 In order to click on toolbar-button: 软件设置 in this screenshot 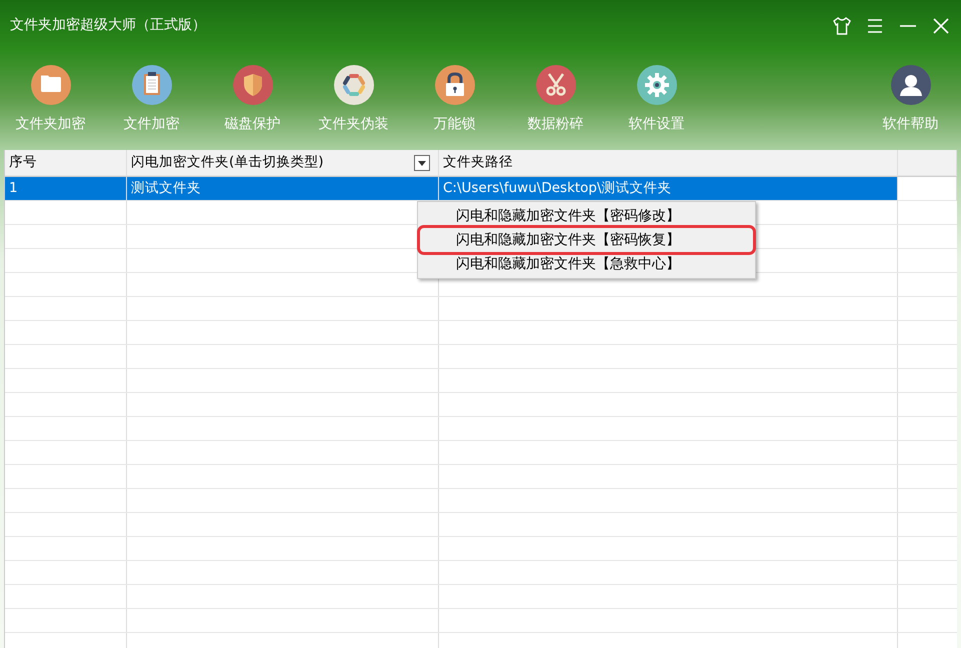, I will do `click(656, 100)`.